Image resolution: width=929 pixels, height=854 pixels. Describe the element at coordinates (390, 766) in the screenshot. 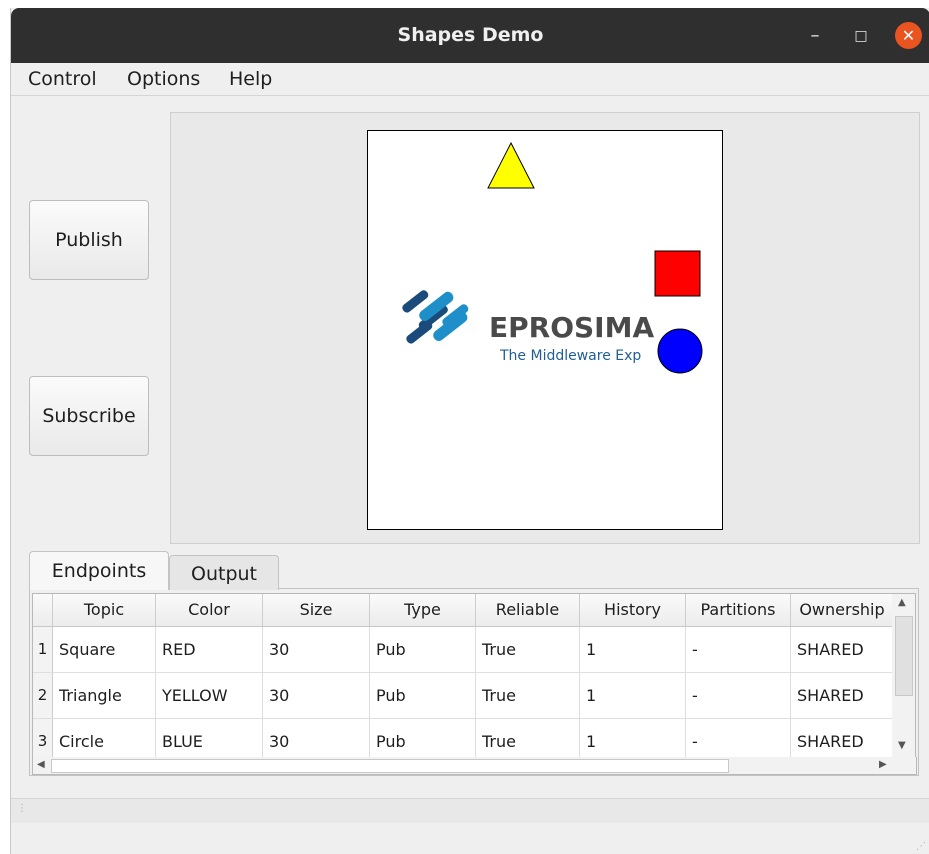

I see `horizontal-scroll-thumb` at that location.